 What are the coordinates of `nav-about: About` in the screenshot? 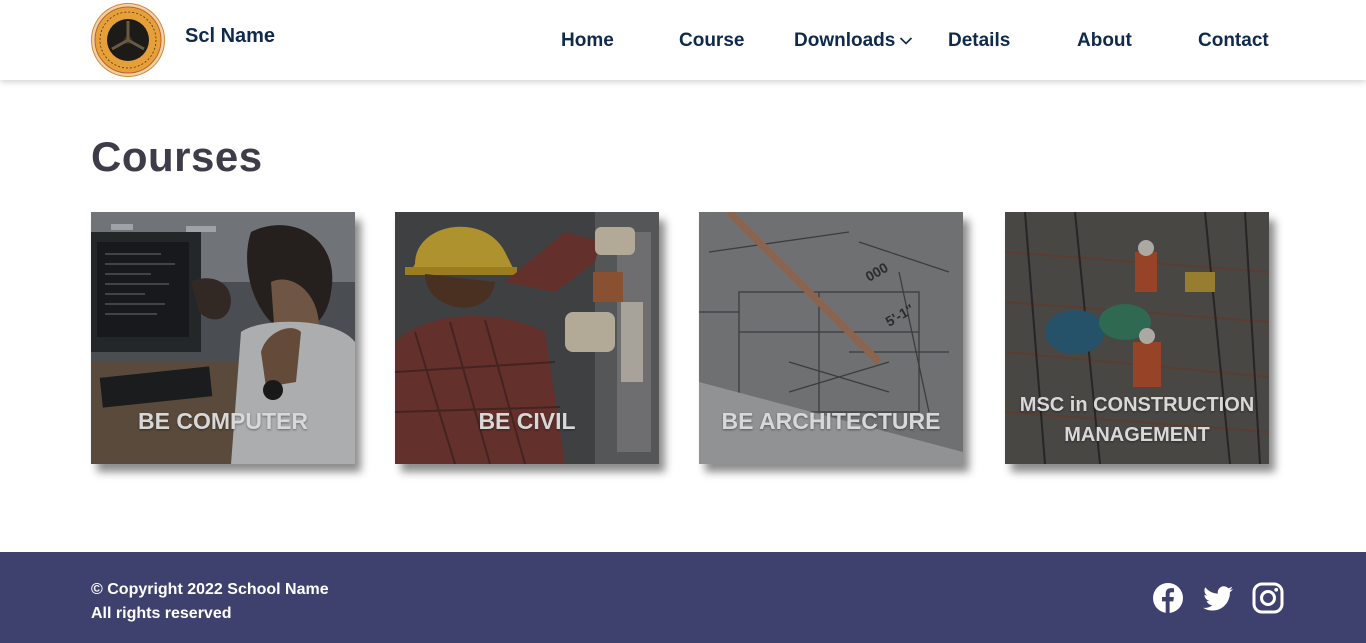 It's located at (1104, 41).